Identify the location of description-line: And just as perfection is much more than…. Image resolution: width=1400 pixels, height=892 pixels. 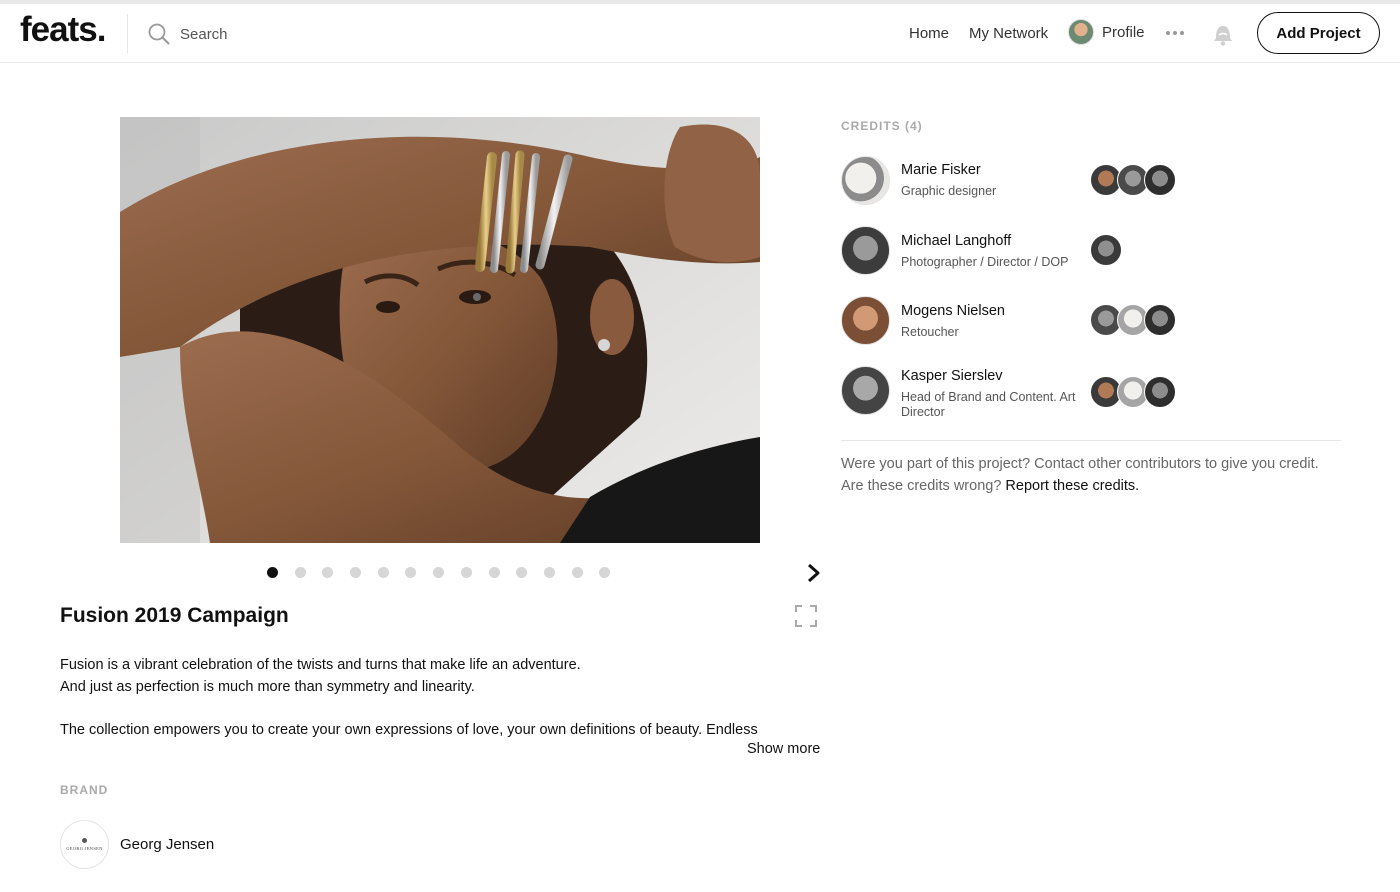
(267, 686).